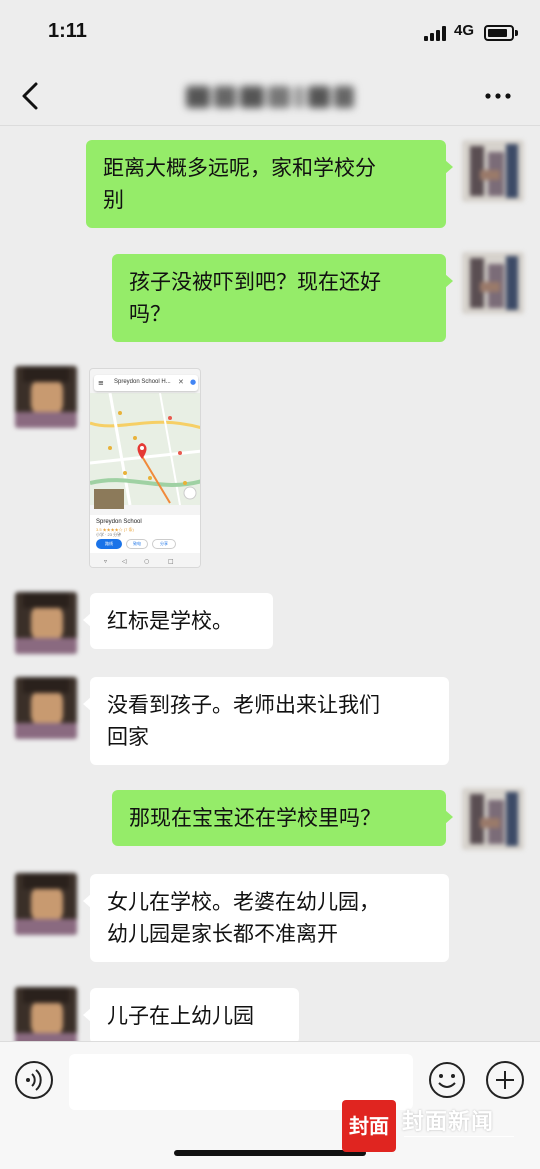  I want to click on more-dots-icon, so click(498, 96).